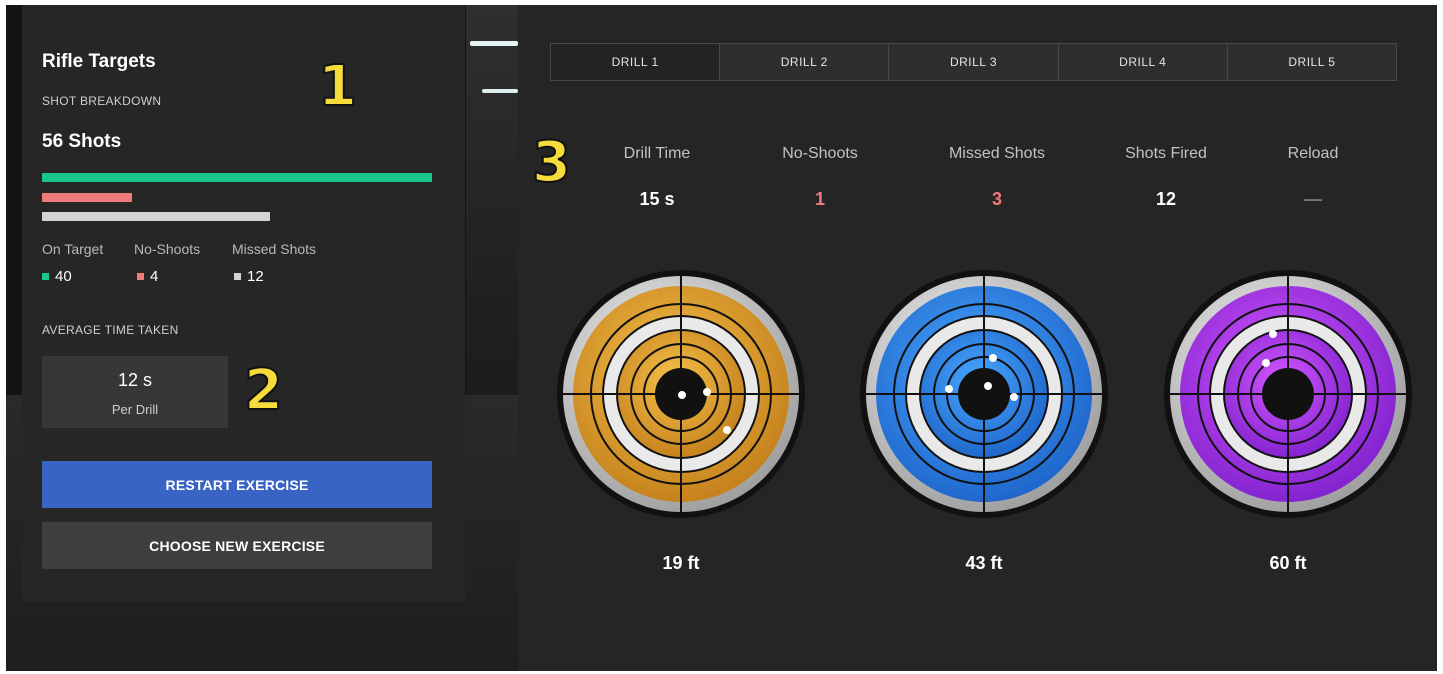 This screenshot has width=1443, height=674. Describe the element at coordinates (99, 61) in the screenshot. I see `panel-title: Rifle Targets` at that location.